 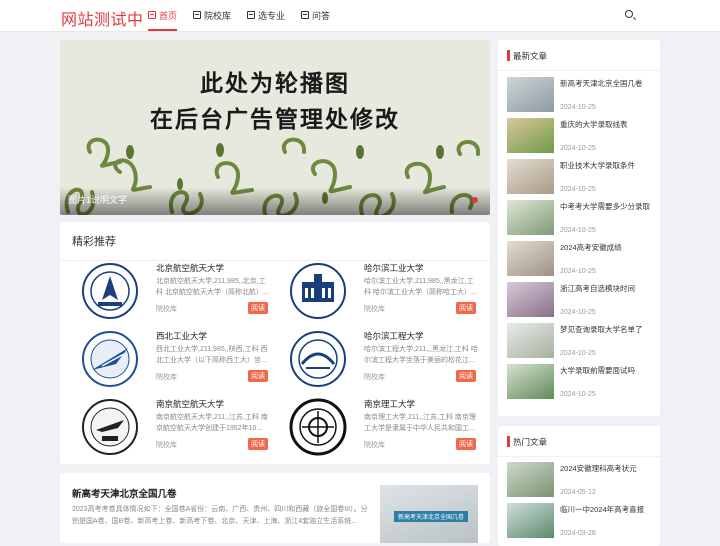 What do you see at coordinates (168, 15) in the screenshot?
I see `nav-item-label: 首页` at bounding box center [168, 15].